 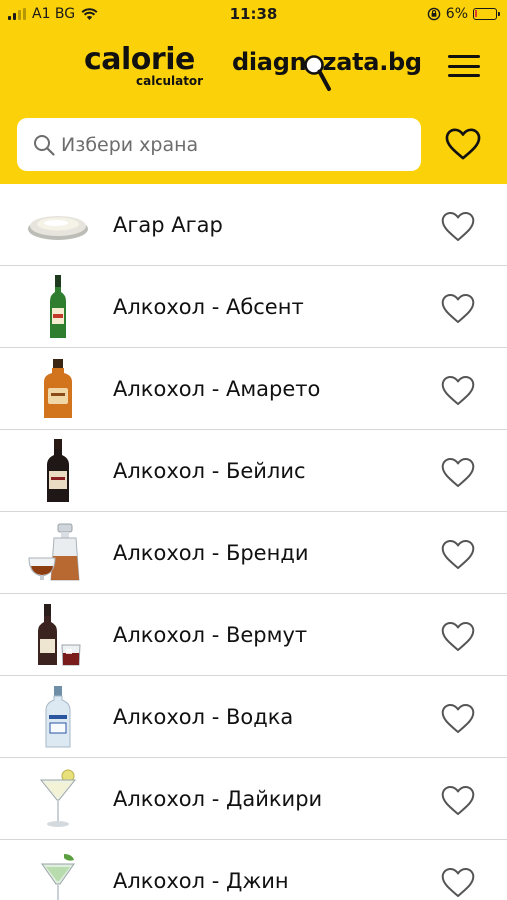 I want to click on food-name: Алкохол - Джин, so click(x=201, y=881).